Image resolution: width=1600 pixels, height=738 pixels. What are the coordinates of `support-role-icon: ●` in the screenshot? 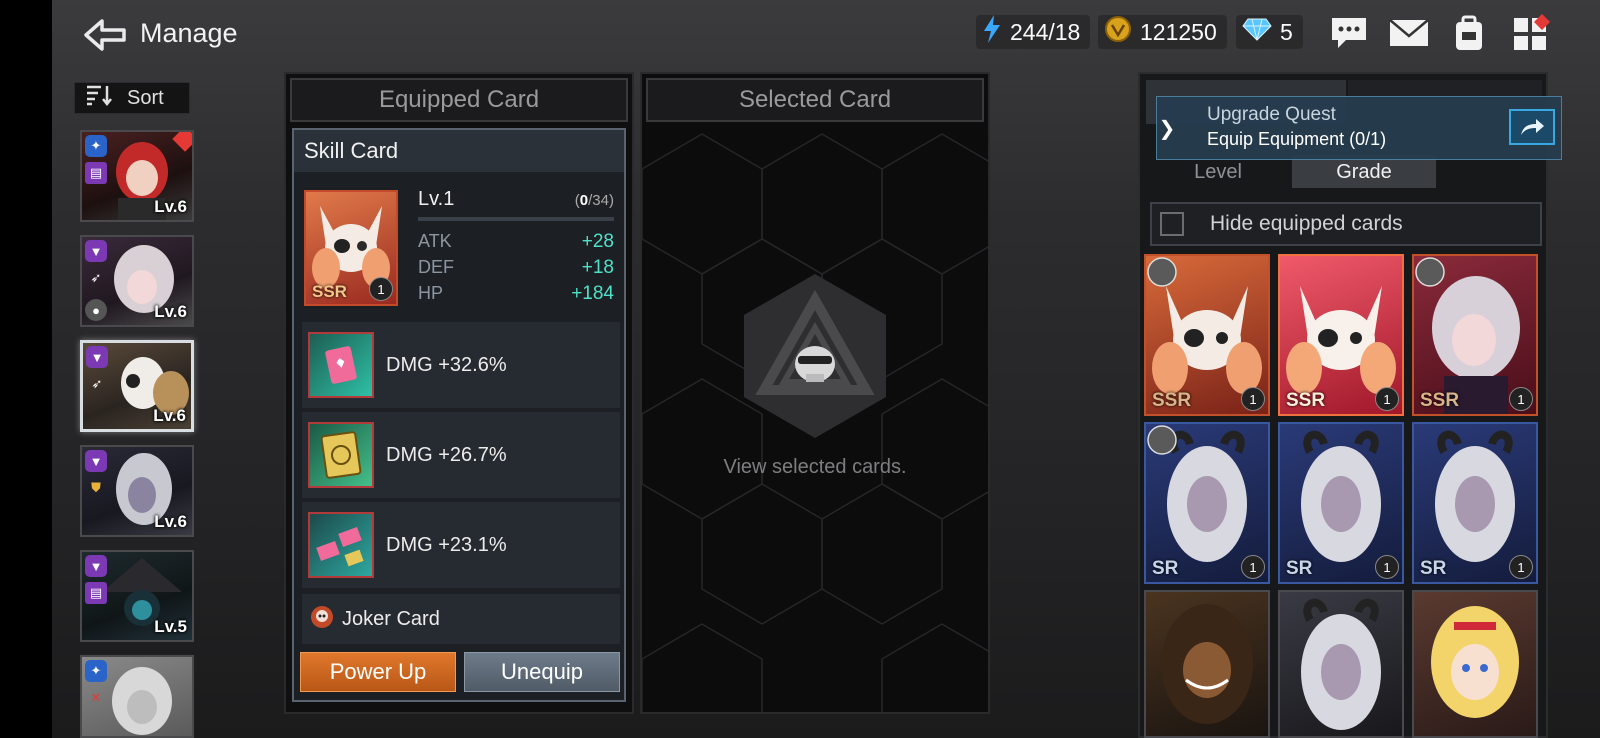 It's located at (96, 310).